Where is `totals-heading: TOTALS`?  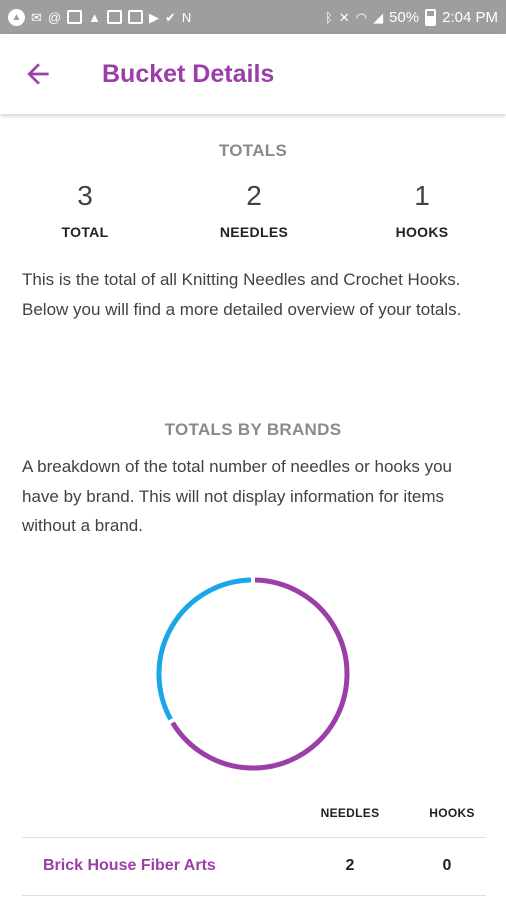 totals-heading: TOTALS is located at coordinates (253, 150).